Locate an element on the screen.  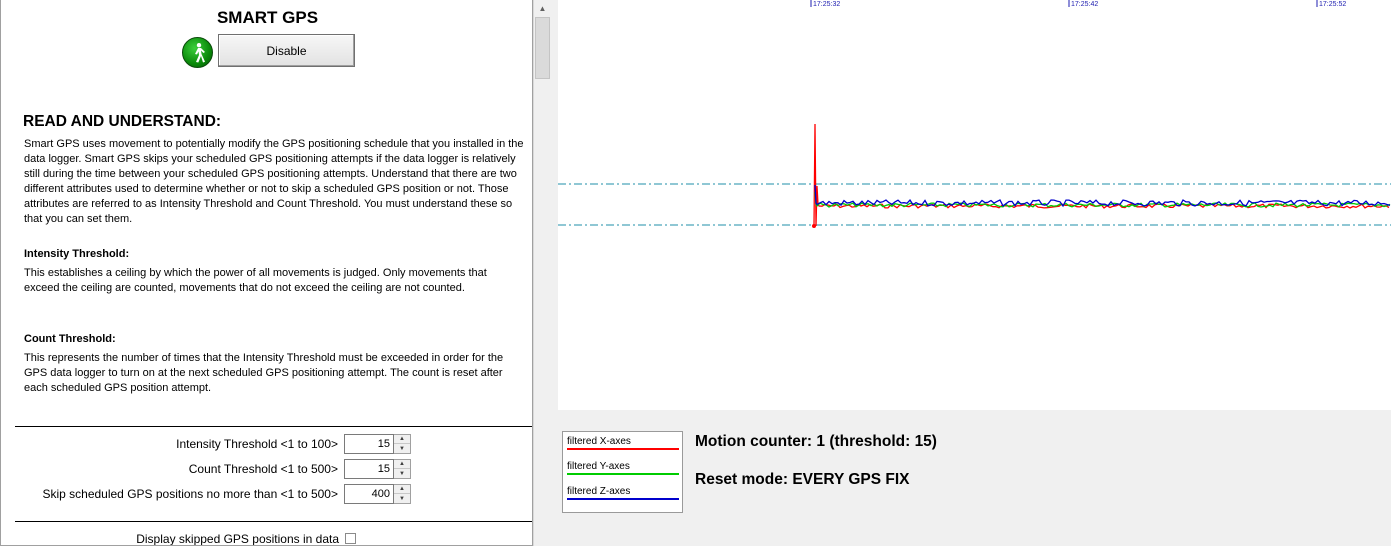
legend-z-swatch is located at coordinates (623, 499).